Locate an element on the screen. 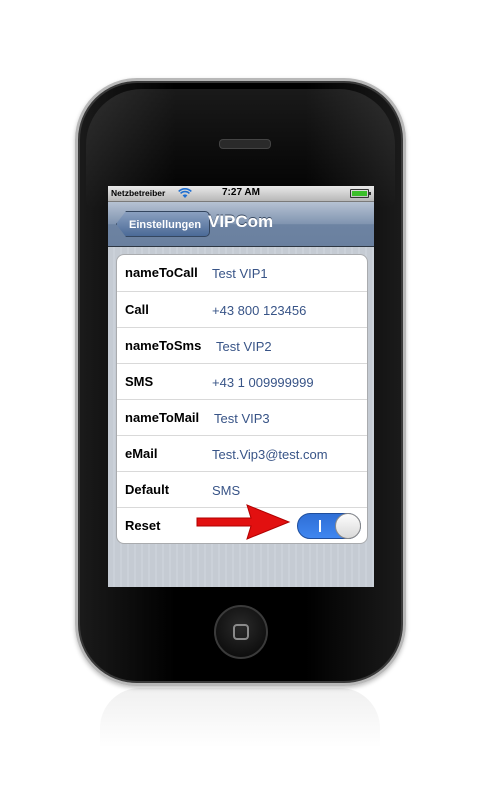 Image resolution: width=480 pixels, height=799 pixels. row-label: eMail is located at coordinates (141, 453).